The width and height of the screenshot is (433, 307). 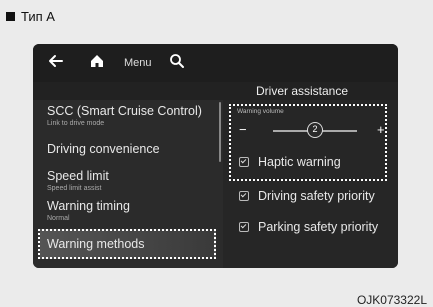 What do you see at coordinates (124, 111) in the screenshot?
I see `left-menu-item-label: SCC (Smart Cruise Control)` at bounding box center [124, 111].